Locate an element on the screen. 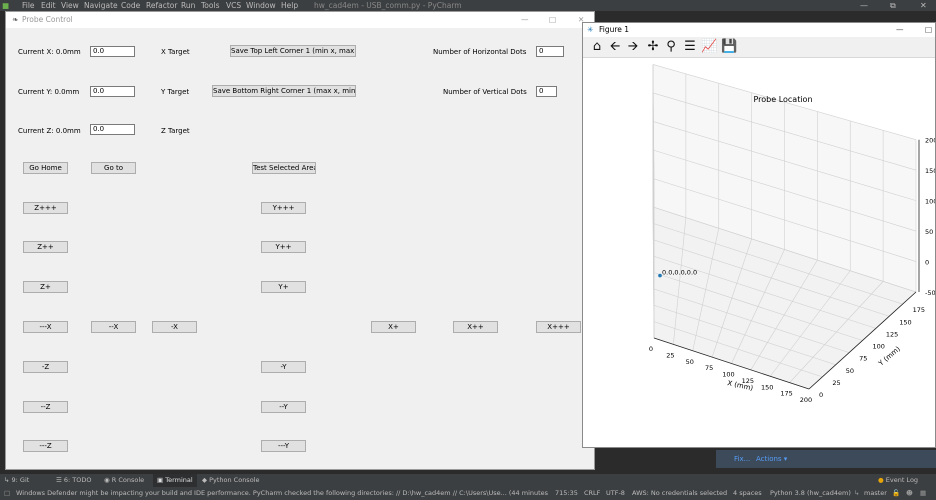 This screenshot has width=936, height=500. ide-restore-icon: ⧉ is located at coordinates (893, 5).